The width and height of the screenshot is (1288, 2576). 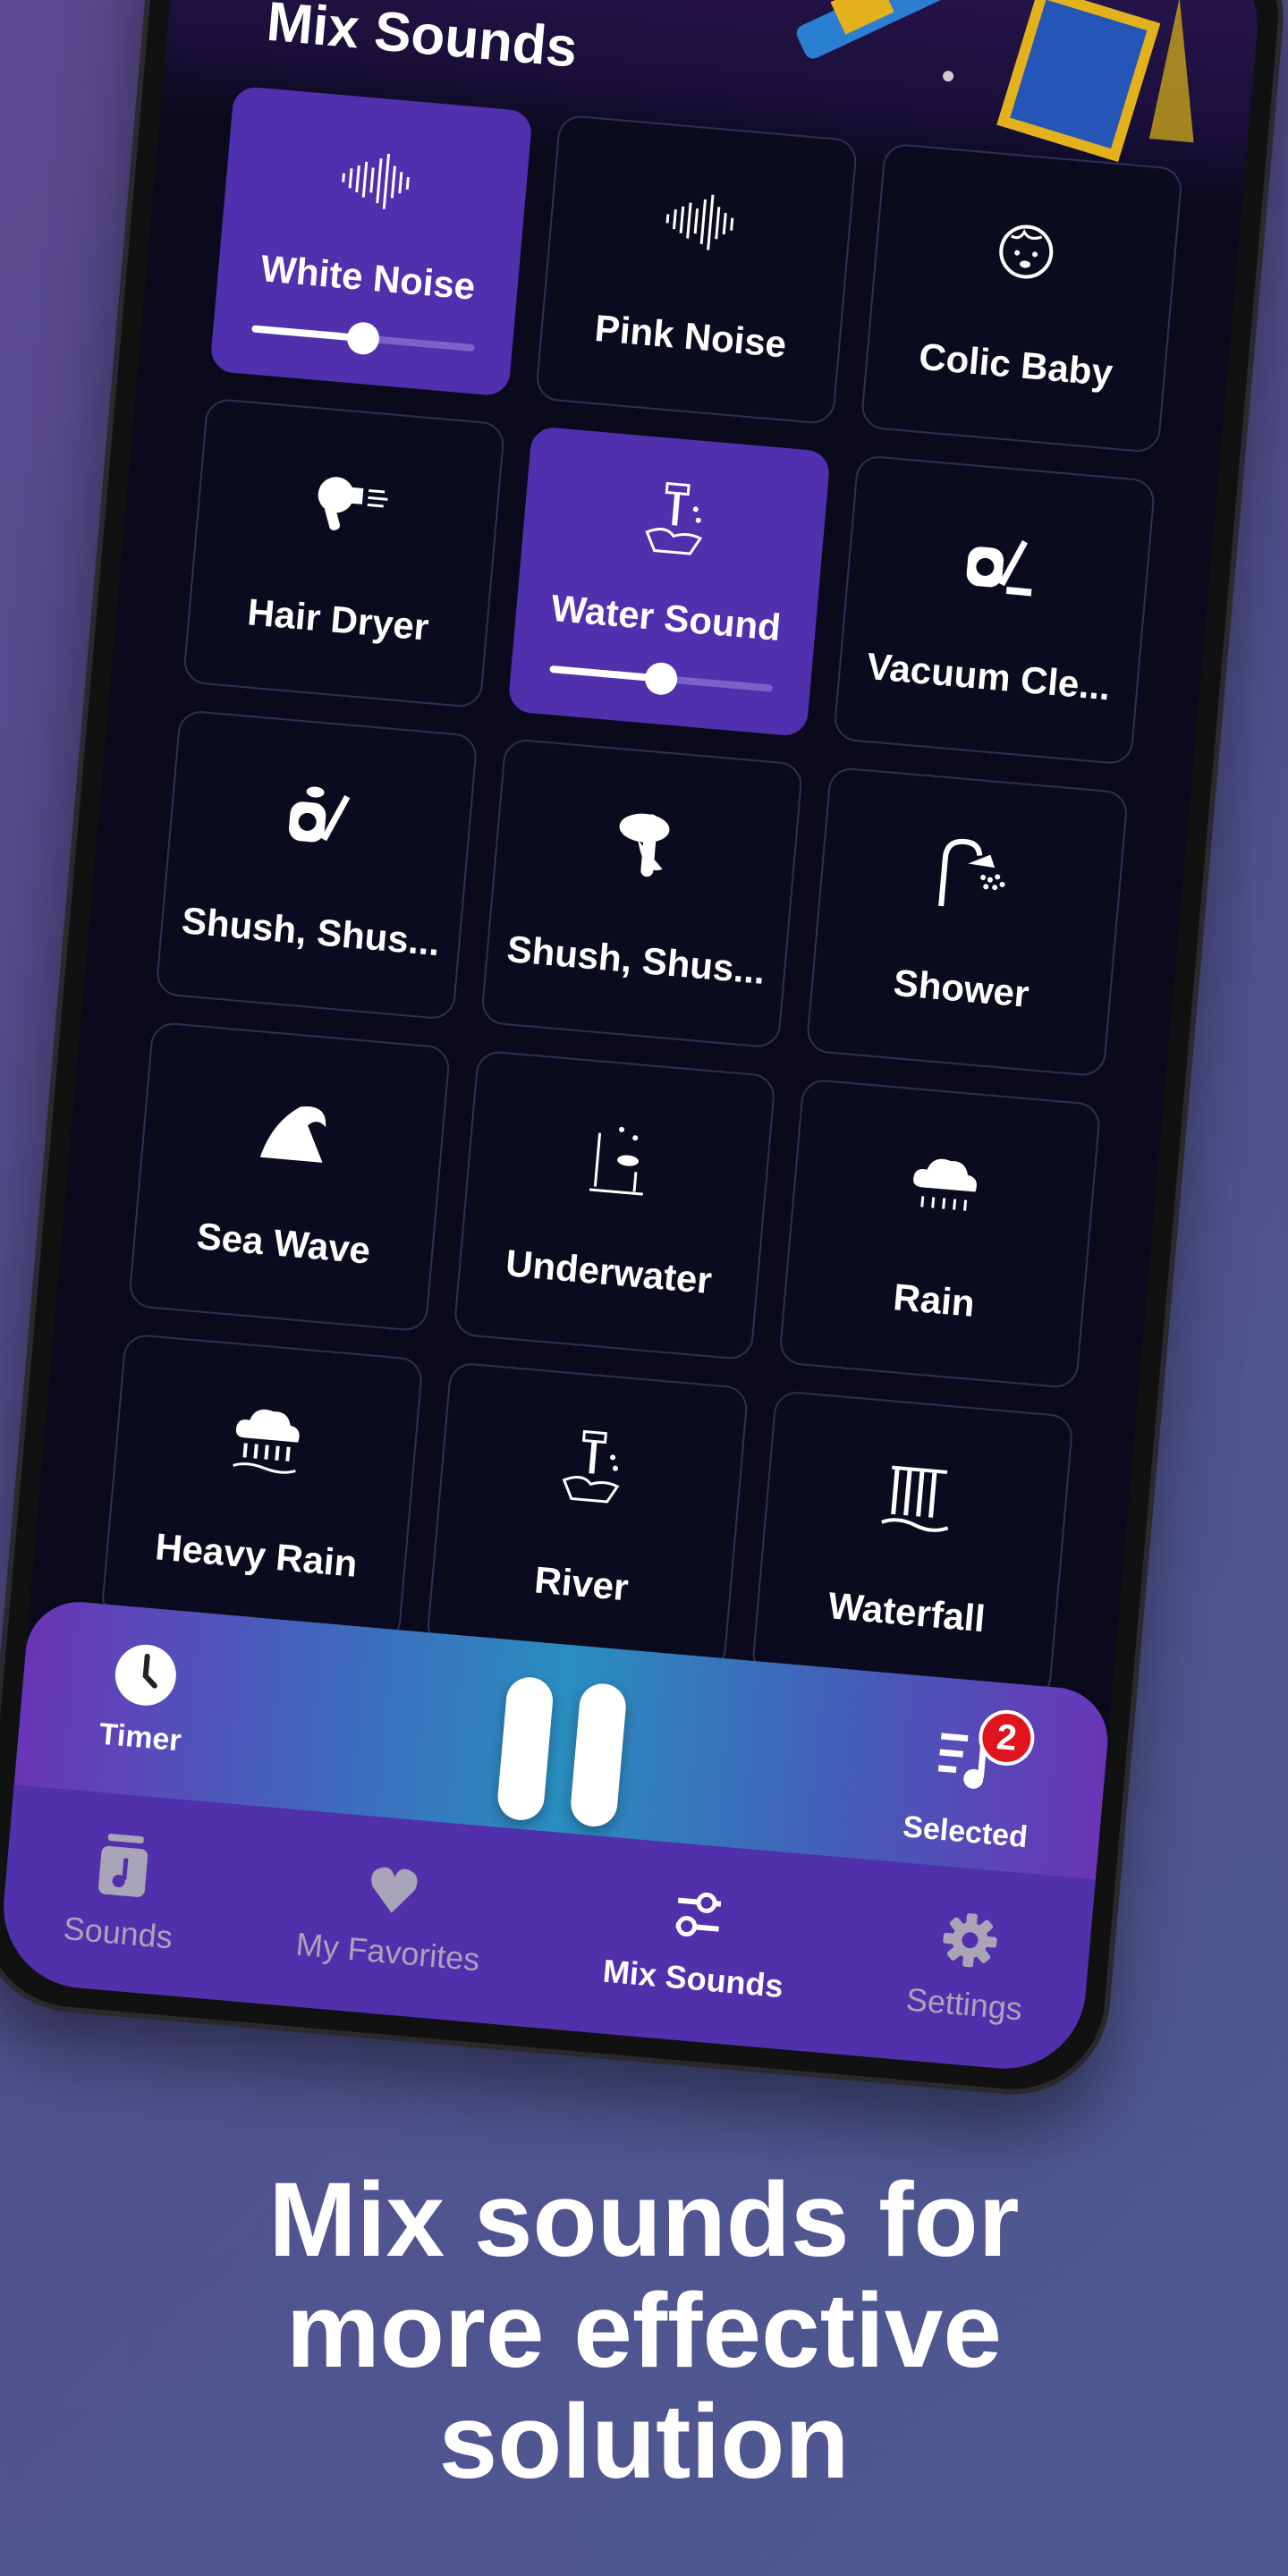 What do you see at coordinates (393, 1893) in the screenshot?
I see `heart-icon` at bounding box center [393, 1893].